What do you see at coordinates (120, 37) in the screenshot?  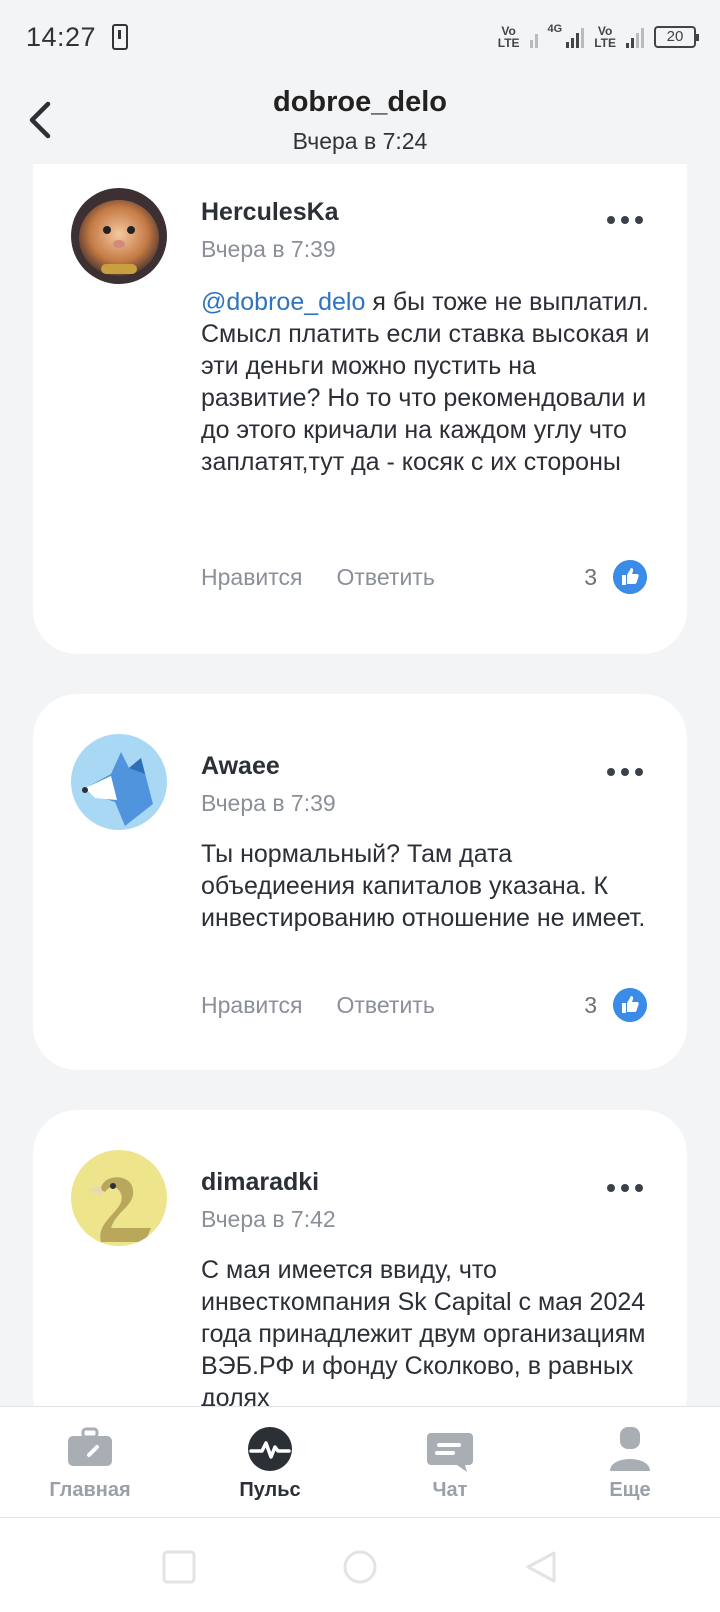 I see `phone-icon` at bounding box center [120, 37].